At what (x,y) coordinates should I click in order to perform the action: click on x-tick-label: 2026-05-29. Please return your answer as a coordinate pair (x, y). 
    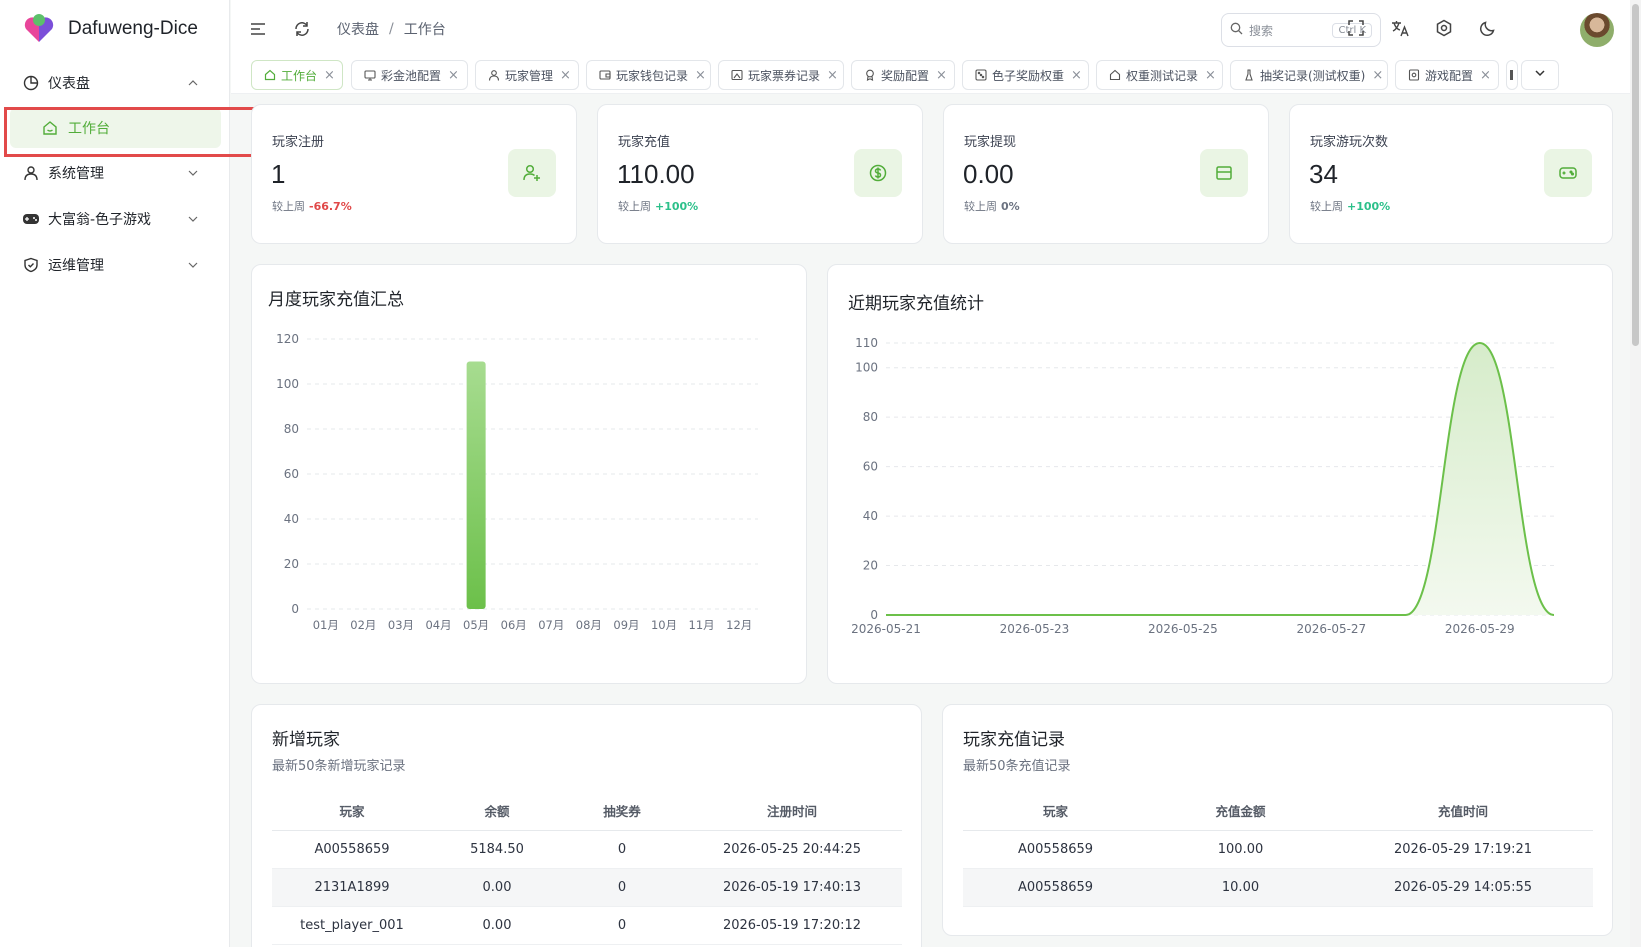
    Looking at the image, I should click on (1480, 629).